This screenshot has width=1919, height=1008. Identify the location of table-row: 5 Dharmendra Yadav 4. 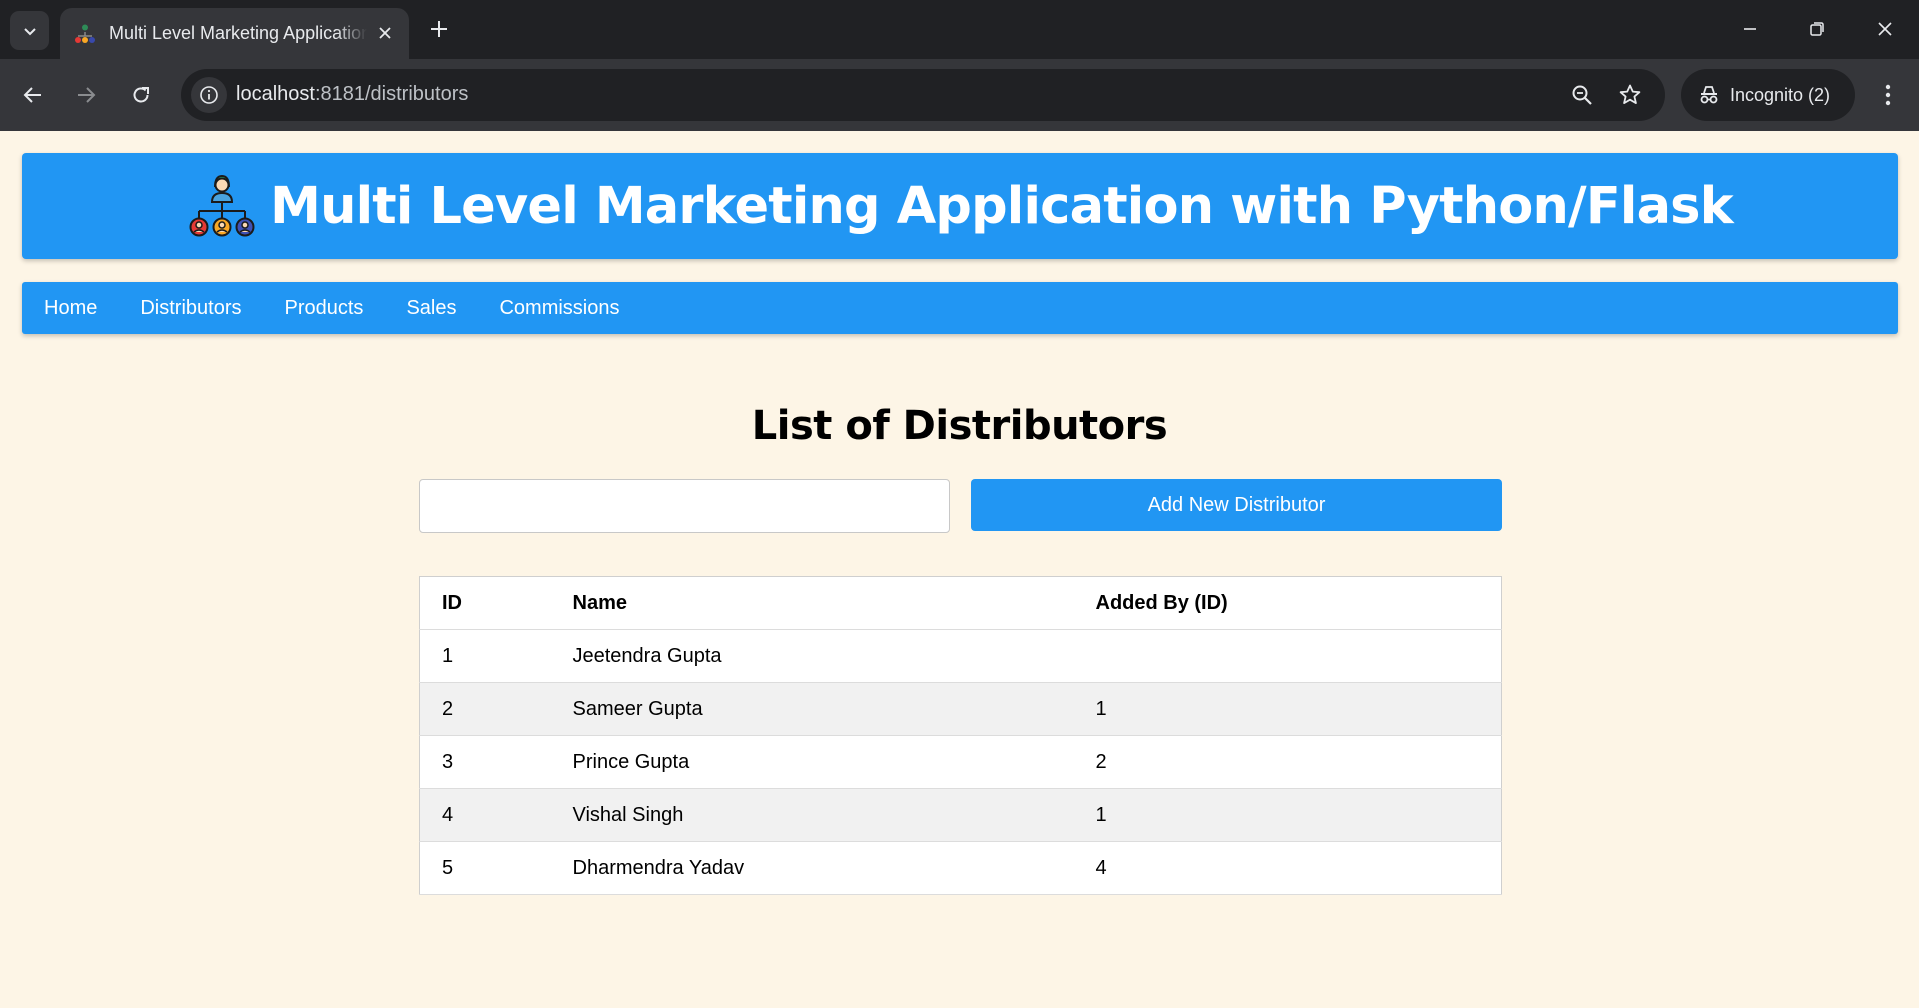
(960, 868).